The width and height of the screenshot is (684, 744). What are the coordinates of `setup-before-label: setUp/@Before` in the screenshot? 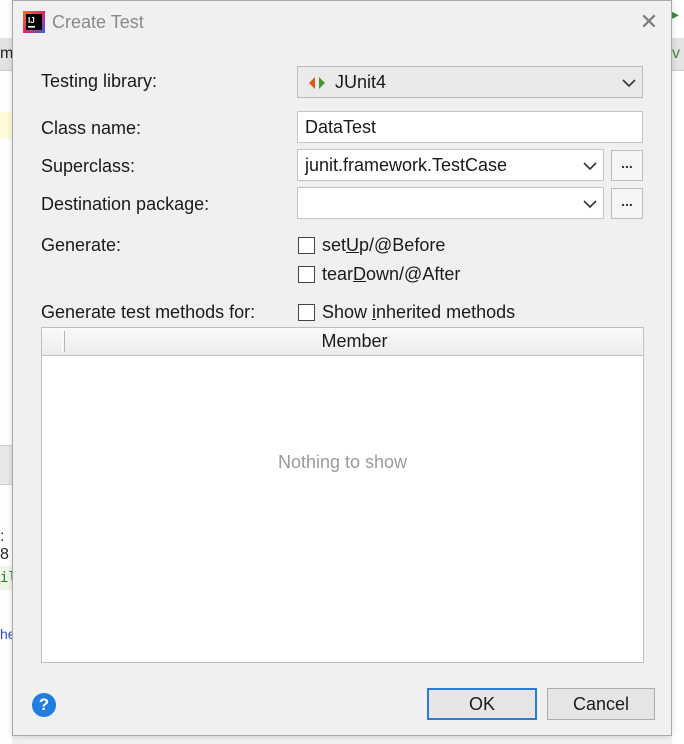 It's located at (383, 245).